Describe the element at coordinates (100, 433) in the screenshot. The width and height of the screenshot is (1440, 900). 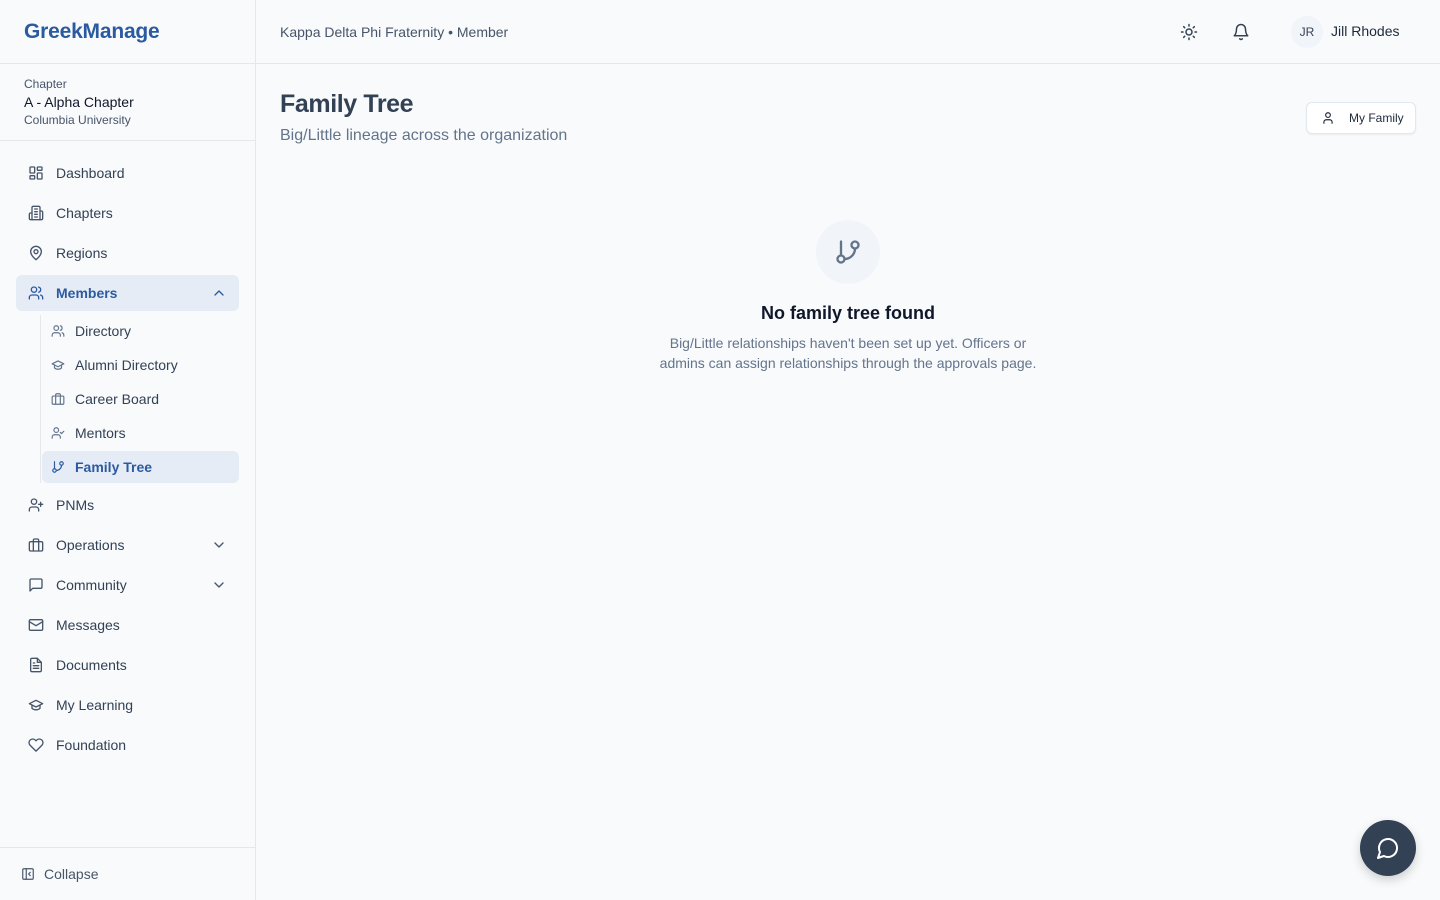
I see `sidebar-item-label: Mentors` at that location.